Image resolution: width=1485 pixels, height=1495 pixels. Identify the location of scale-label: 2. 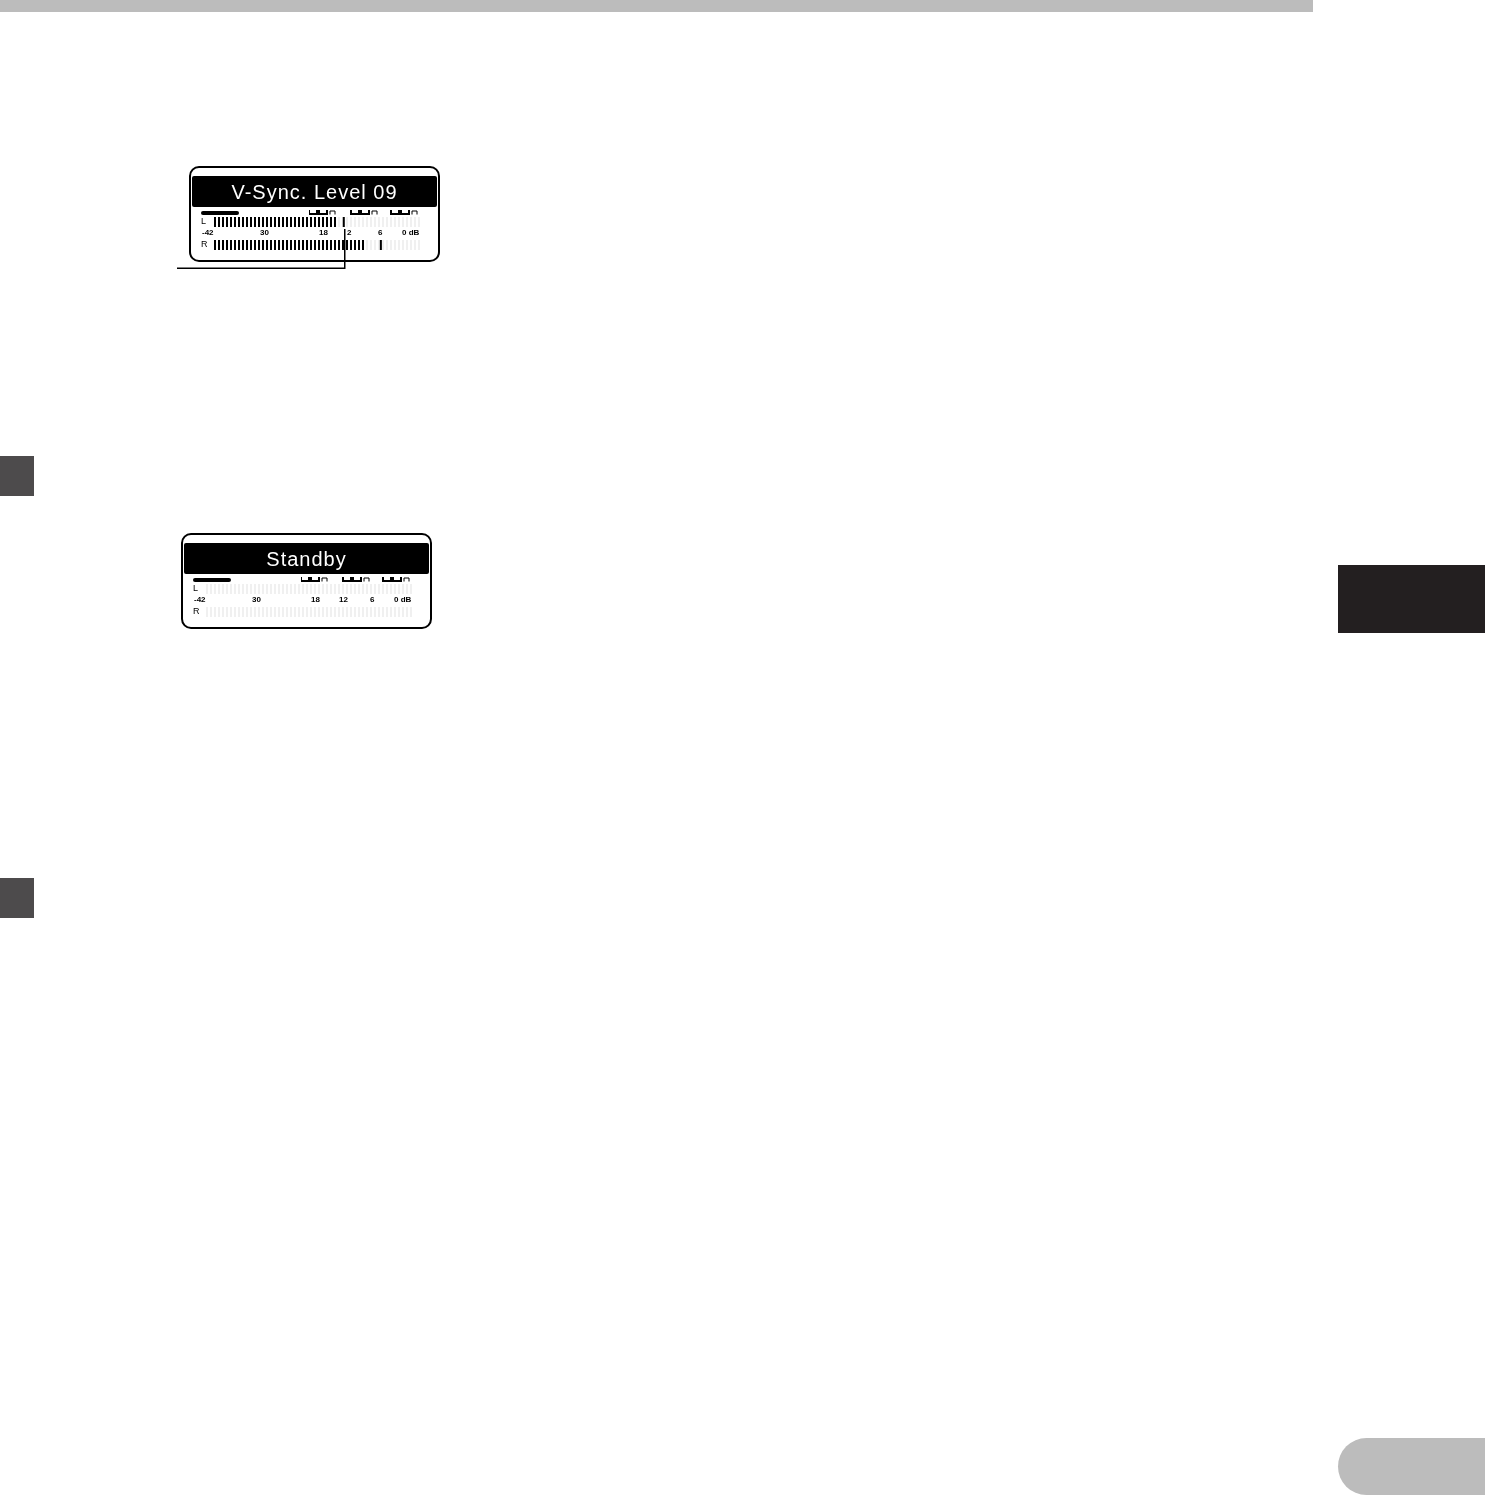
(350, 233).